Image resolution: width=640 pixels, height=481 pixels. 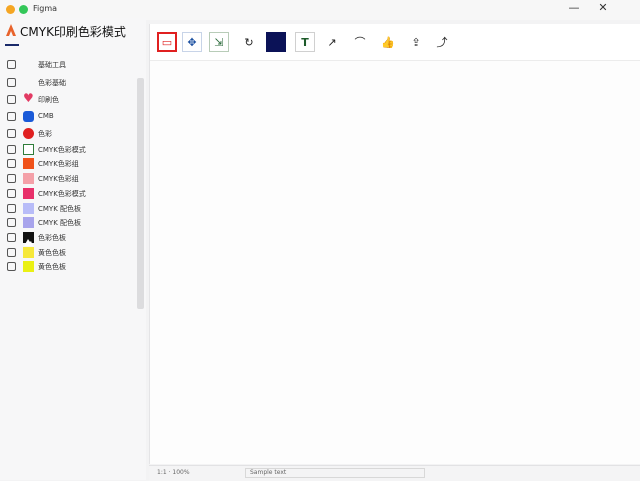 What do you see at coordinates (320, 10) in the screenshot?
I see `title-bar: Figma — ✕` at bounding box center [320, 10].